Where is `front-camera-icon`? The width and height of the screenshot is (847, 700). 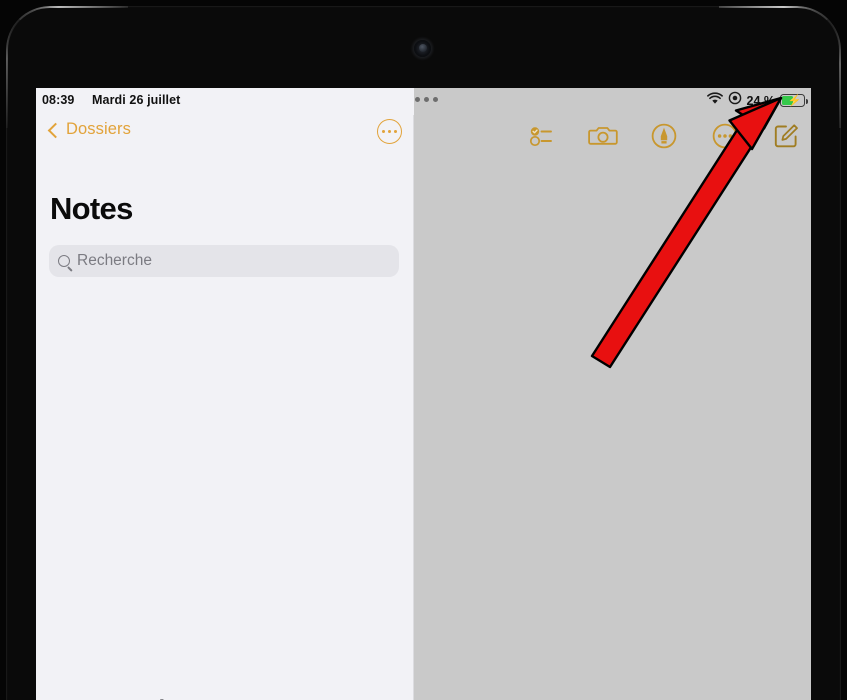 front-camera-icon is located at coordinates (422, 48).